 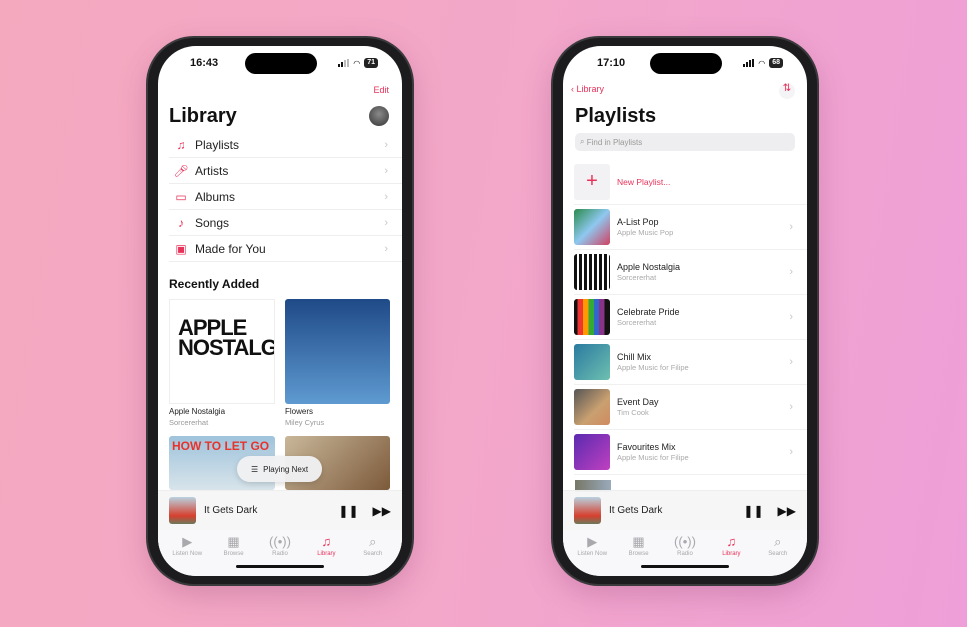 I want to click on playlist-subtitle: Apple Music Pop, so click(x=645, y=232).